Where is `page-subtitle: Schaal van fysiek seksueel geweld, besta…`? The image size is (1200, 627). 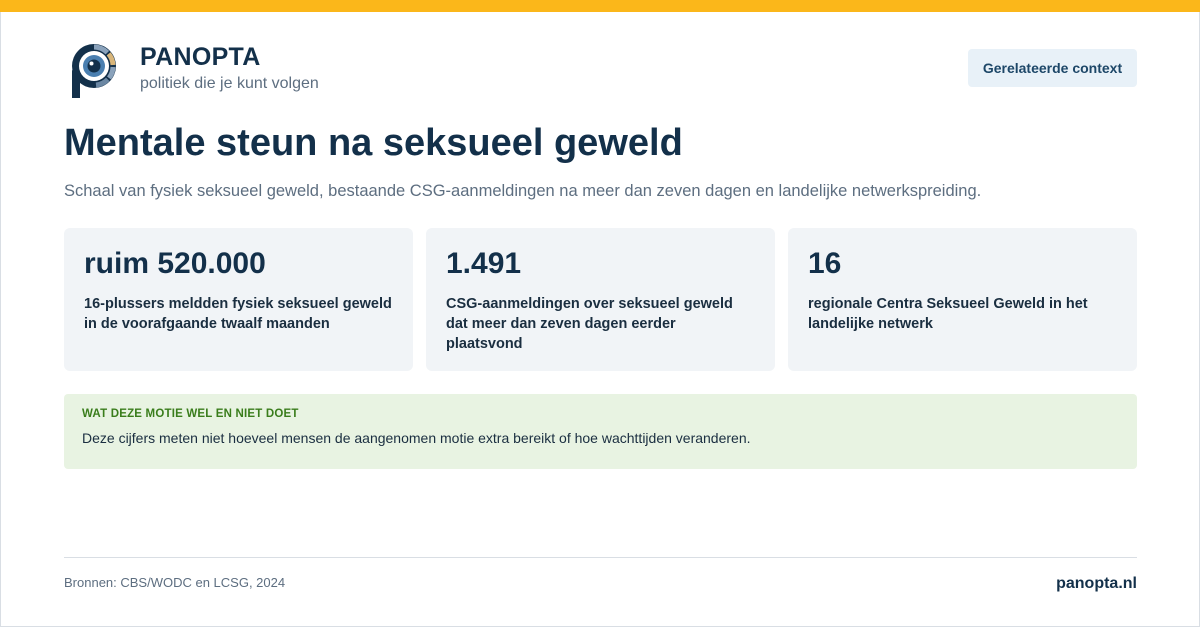 page-subtitle: Schaal van fysiek seksueel geweld, besta… is located at coordinates (523, 191).